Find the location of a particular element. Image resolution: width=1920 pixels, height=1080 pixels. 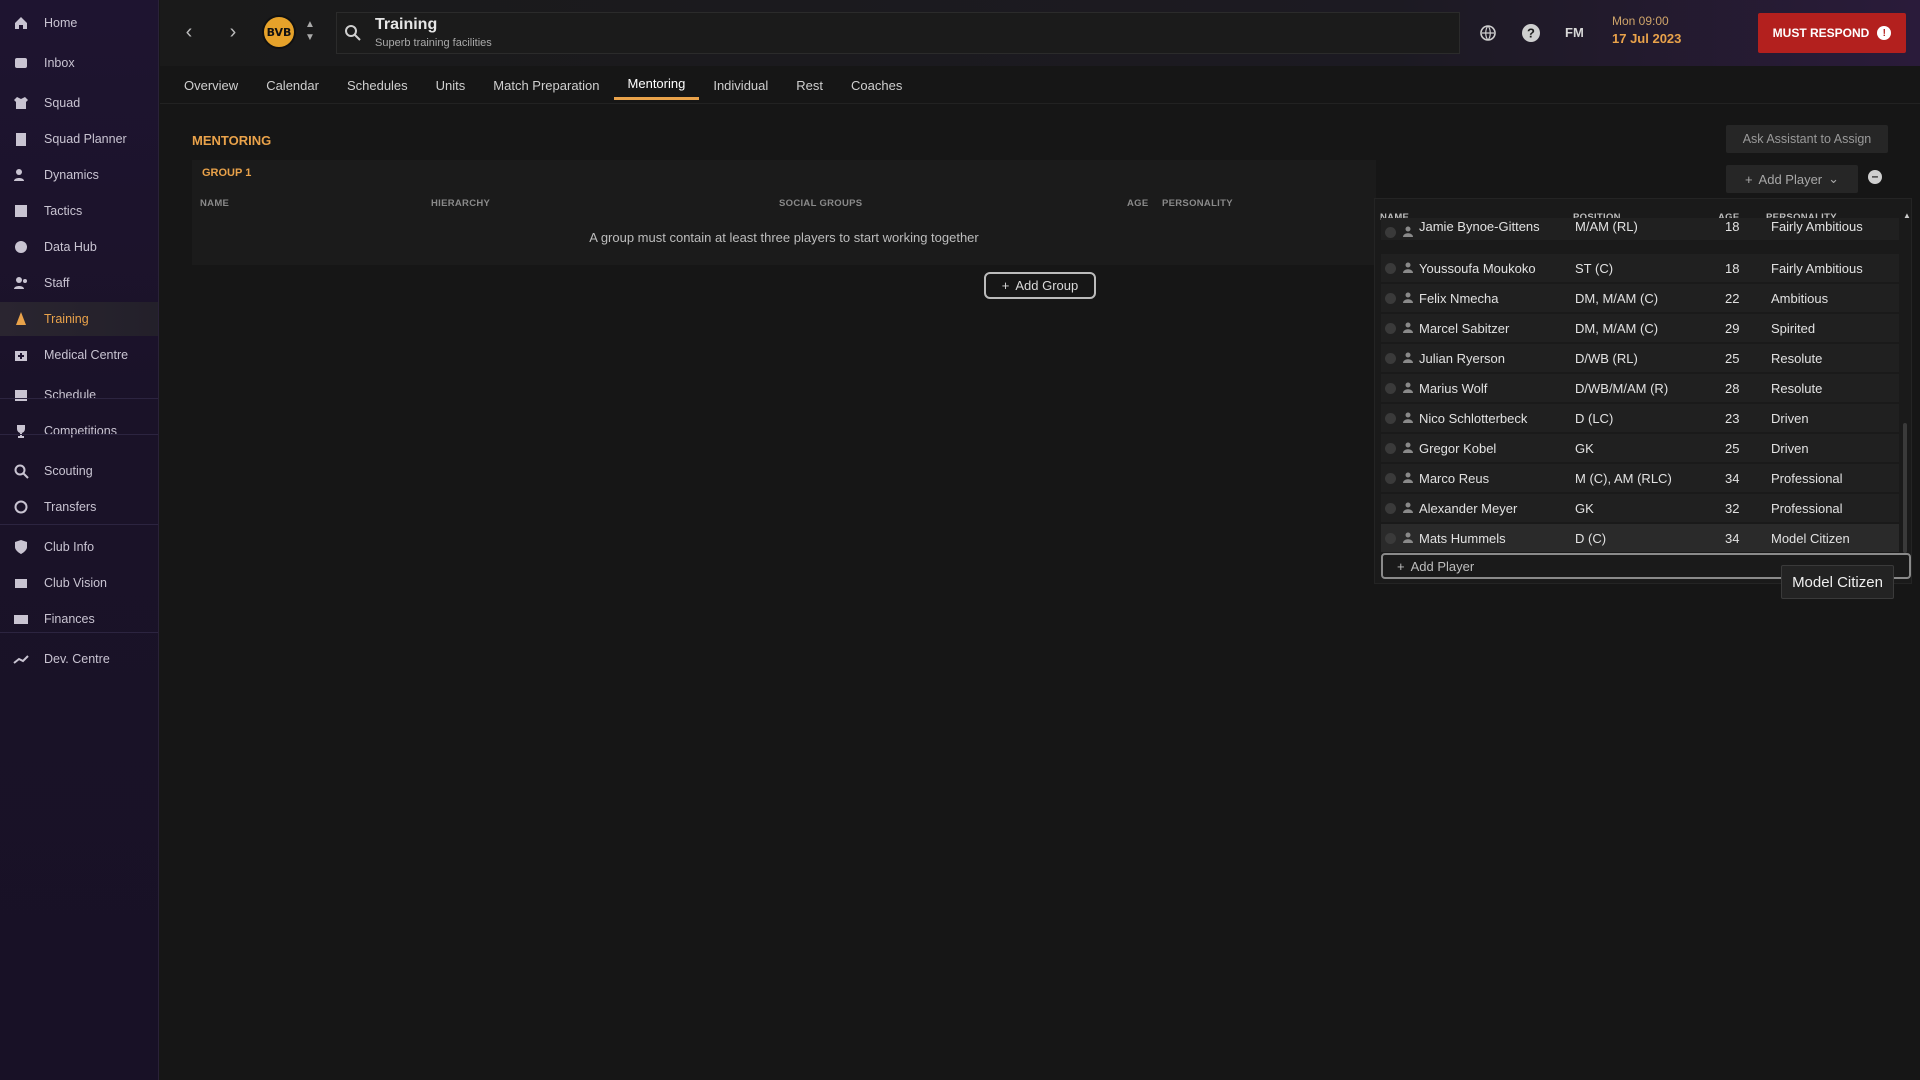

sidebar-item-inbox: Inbox is located at coordinates (79, 63).